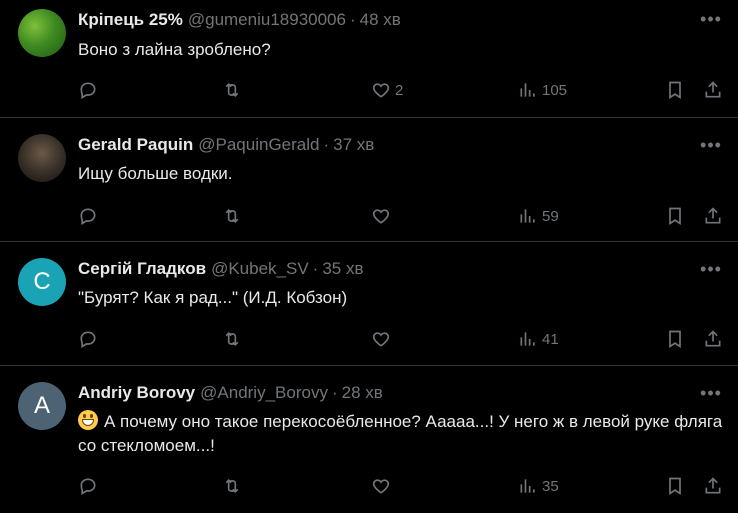  I want to click on author-handle: @Kubek_SV, so click(260, 269).